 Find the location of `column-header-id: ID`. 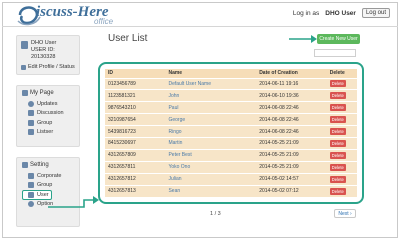

column-header-id: ID is located at coordinates (135, 73).